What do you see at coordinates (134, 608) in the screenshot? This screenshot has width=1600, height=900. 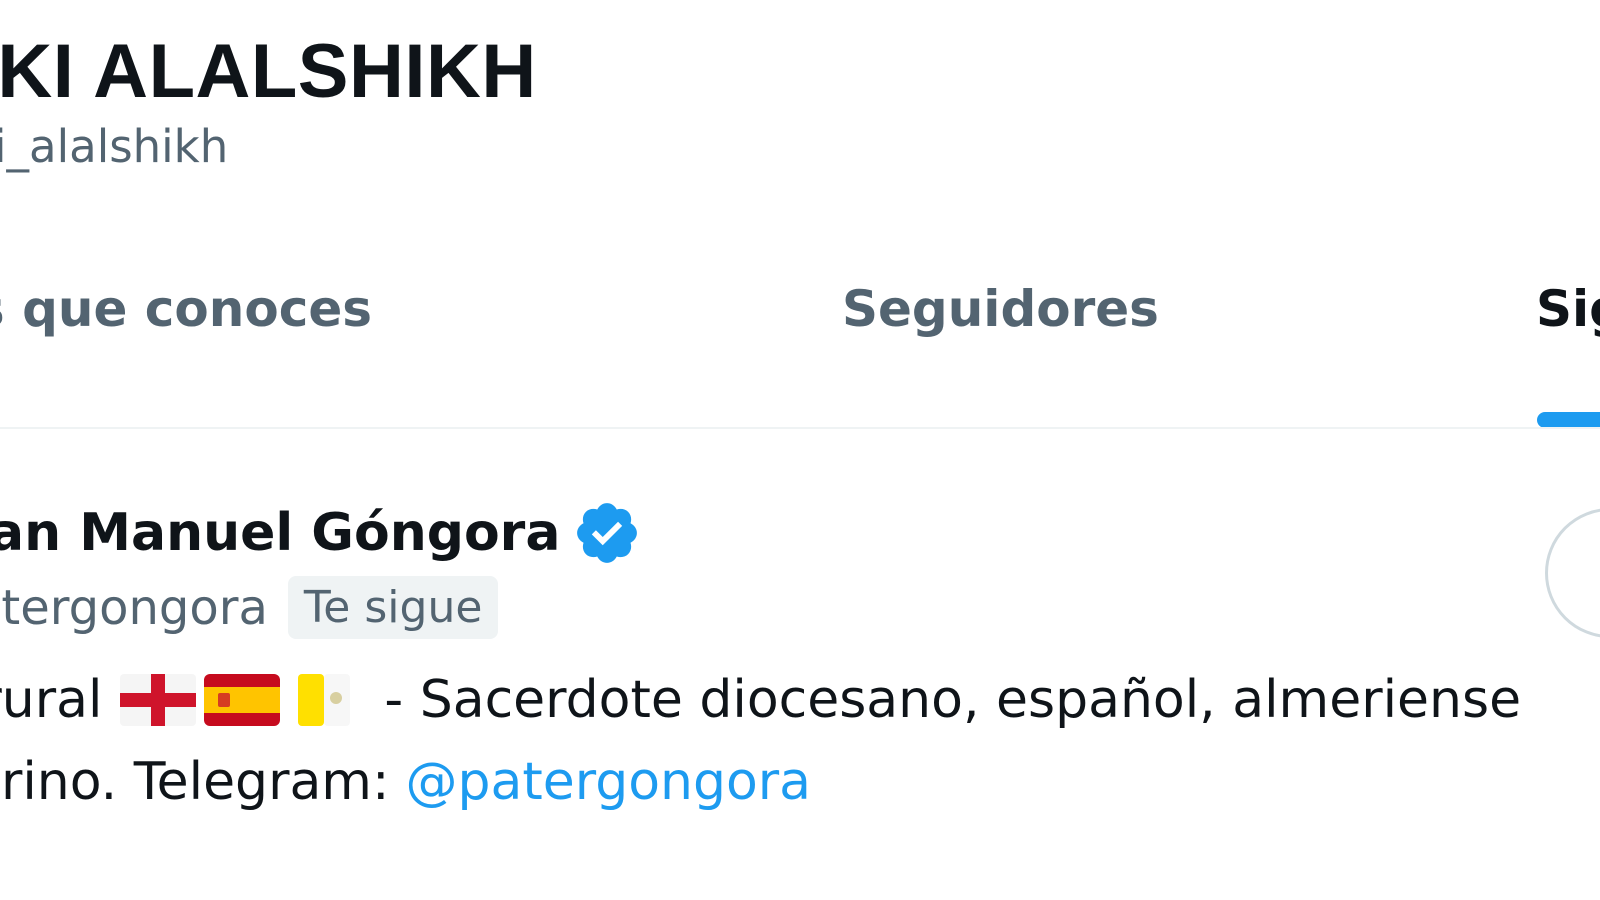 I see `user-handle: atergongora` at bounding box center [134, 608].